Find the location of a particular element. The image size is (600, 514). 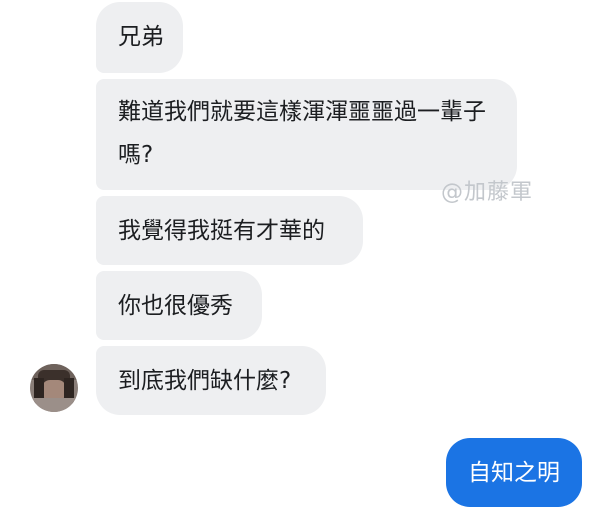

incoming-message: 你也很優秀 is located at coordinates (179, 305).